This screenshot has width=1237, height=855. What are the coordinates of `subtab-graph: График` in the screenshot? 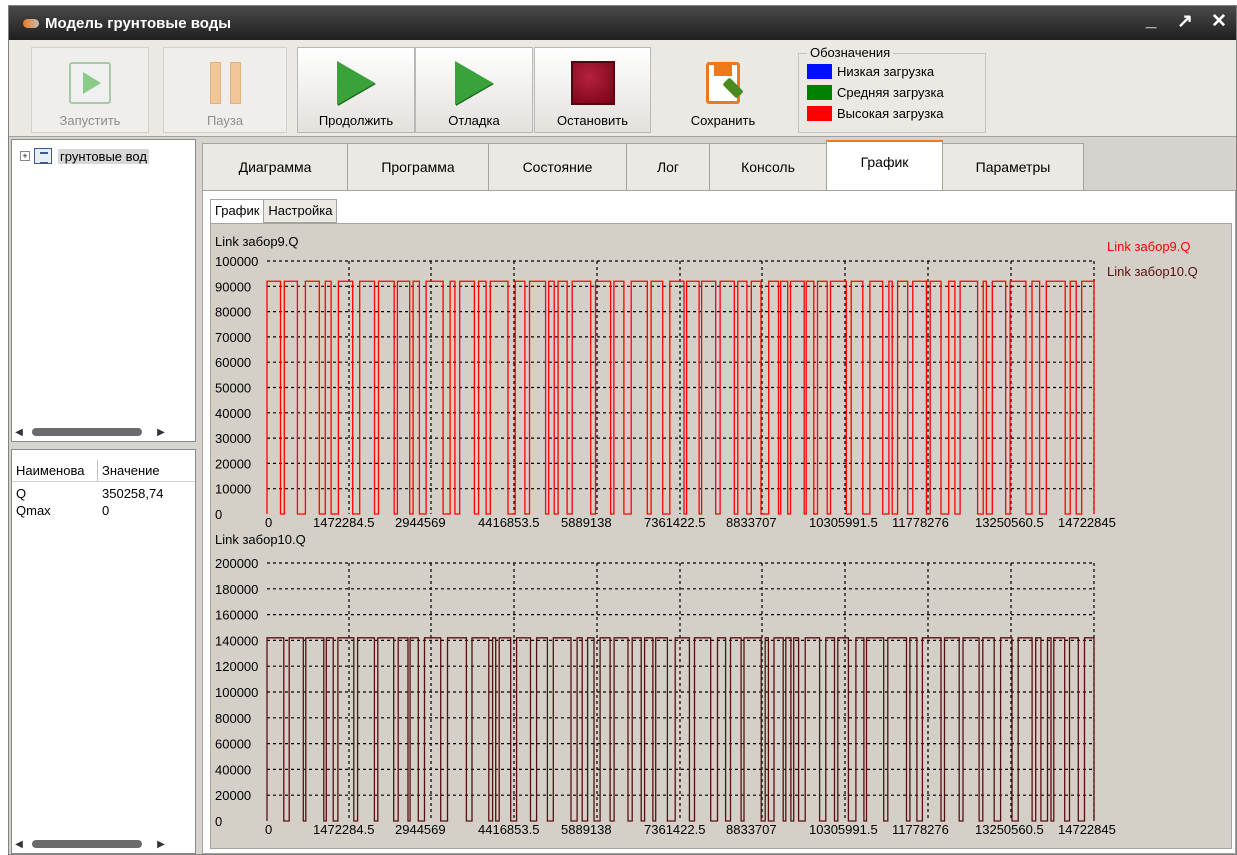 It's located at (237, 211).